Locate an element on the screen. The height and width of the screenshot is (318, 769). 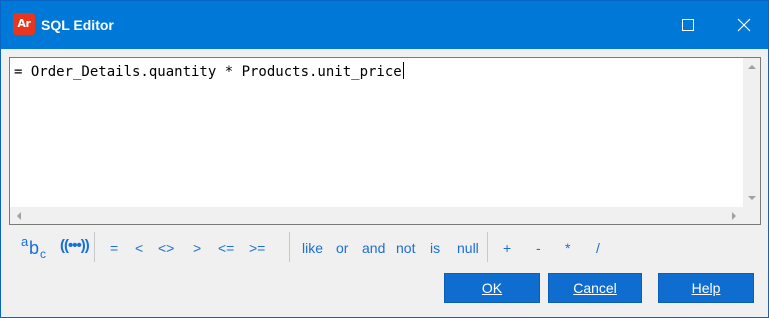
abc-icon-b: b is located at coordinates (34, 248).